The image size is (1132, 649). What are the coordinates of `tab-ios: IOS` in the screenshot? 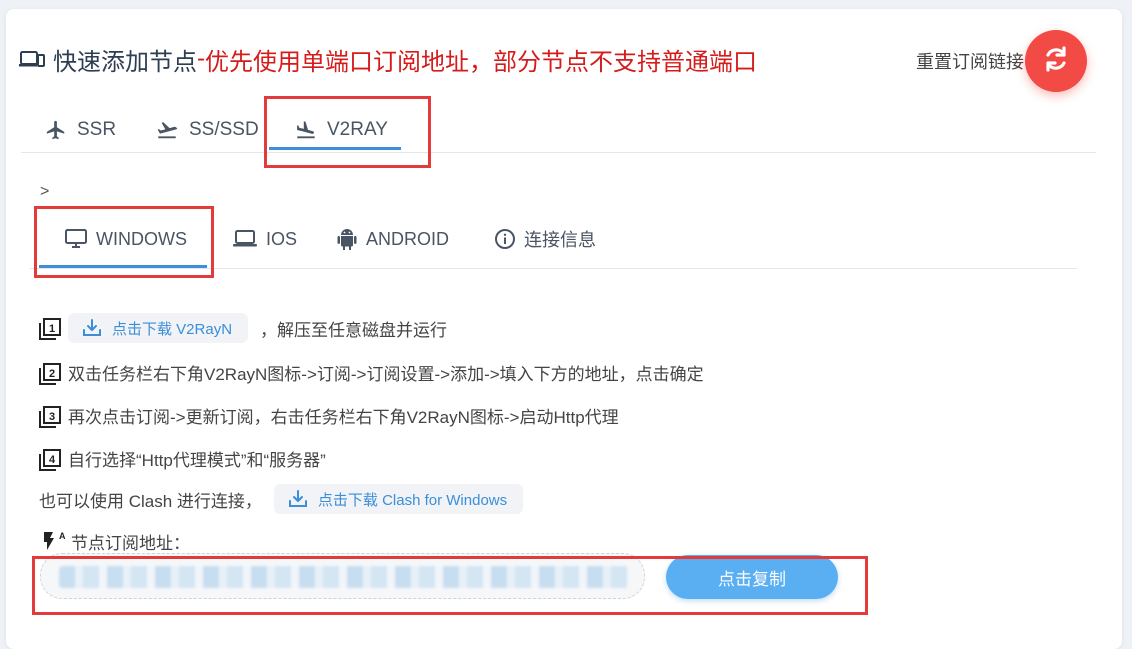 It's located at (264, 239).